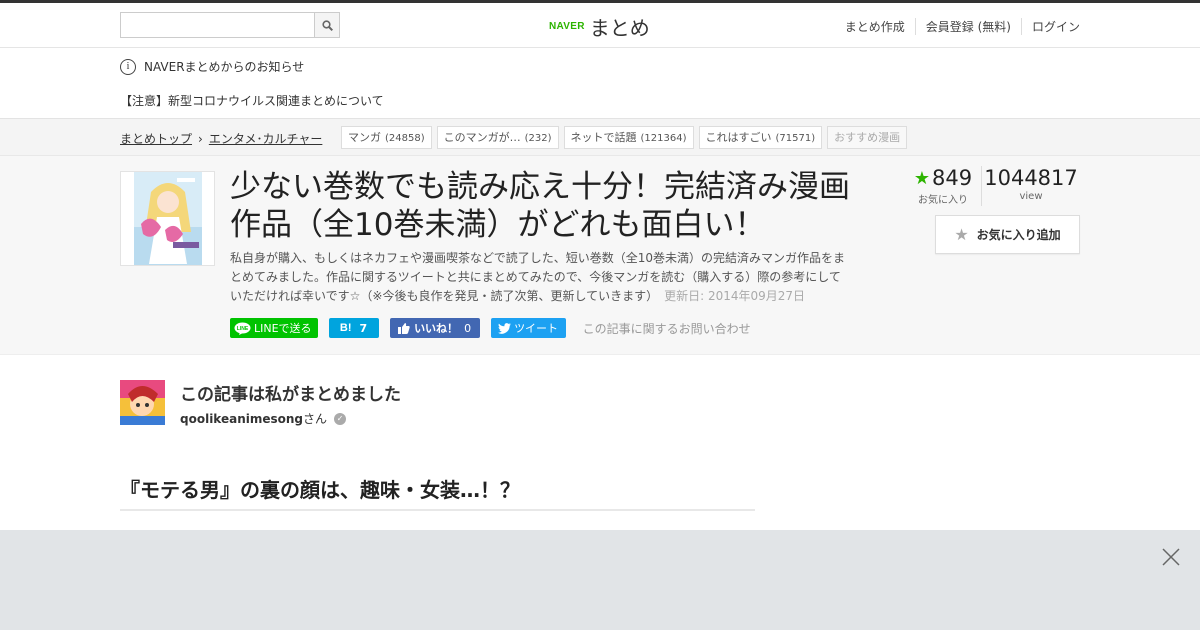 Image resolution: width=1200 pixels, height=630 pixels. What do you see at coordinates (603, 137) in the screenshot?
I see `tag-label: ネットで話題` at bounding box center [603, 137].